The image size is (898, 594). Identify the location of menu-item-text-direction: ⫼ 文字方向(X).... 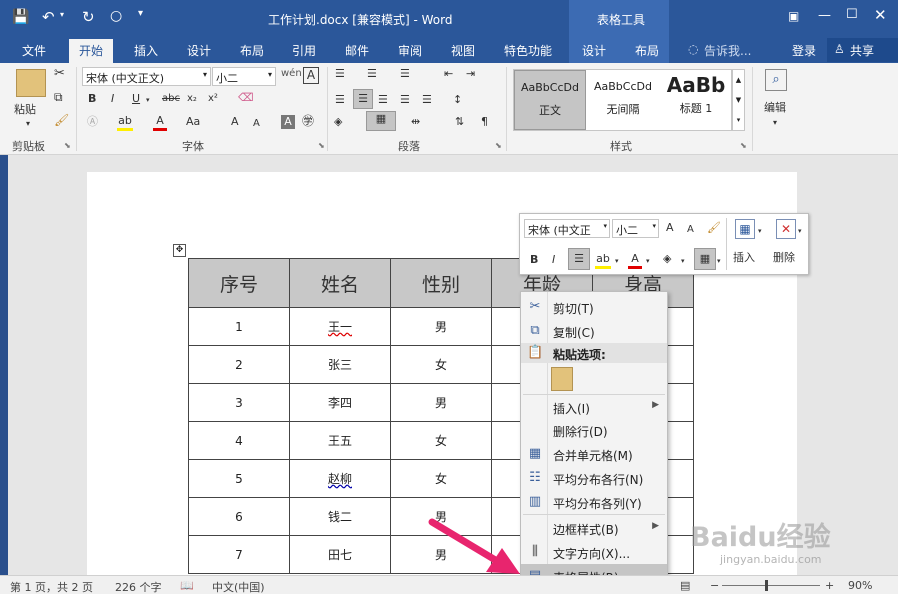
(594, 552).